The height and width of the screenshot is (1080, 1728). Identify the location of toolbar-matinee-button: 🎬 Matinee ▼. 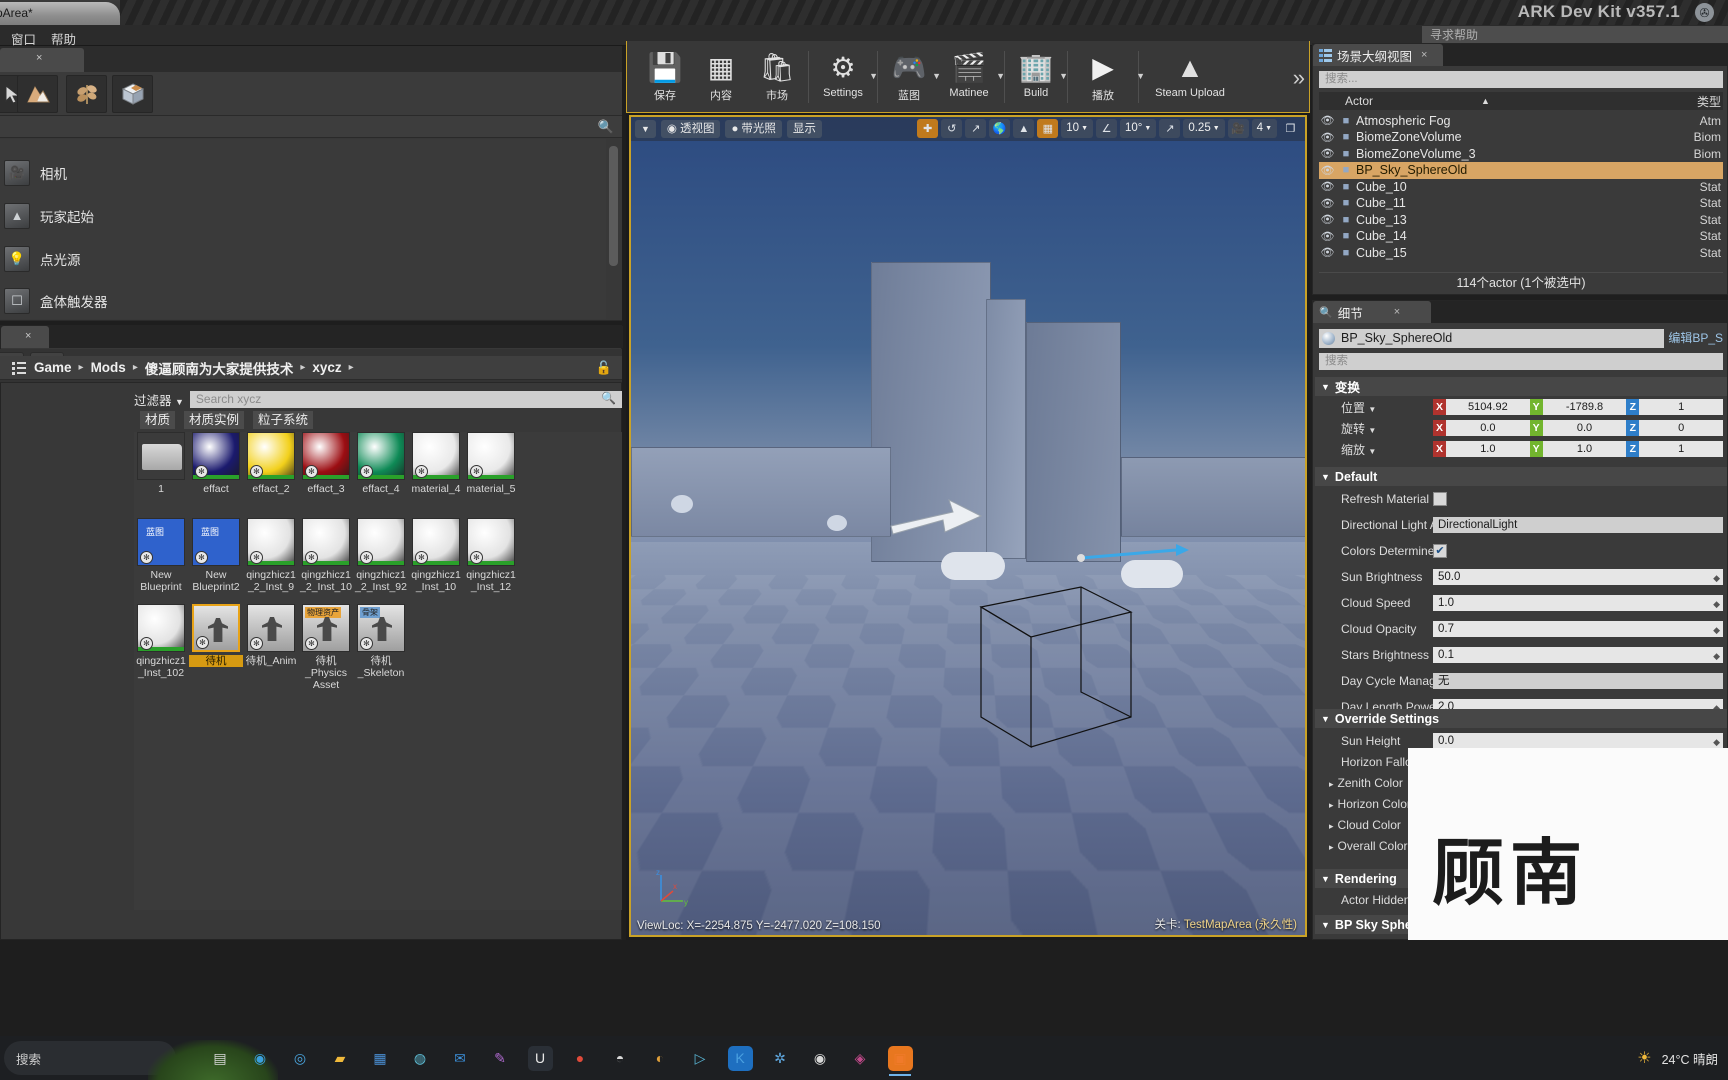
(971, 77).